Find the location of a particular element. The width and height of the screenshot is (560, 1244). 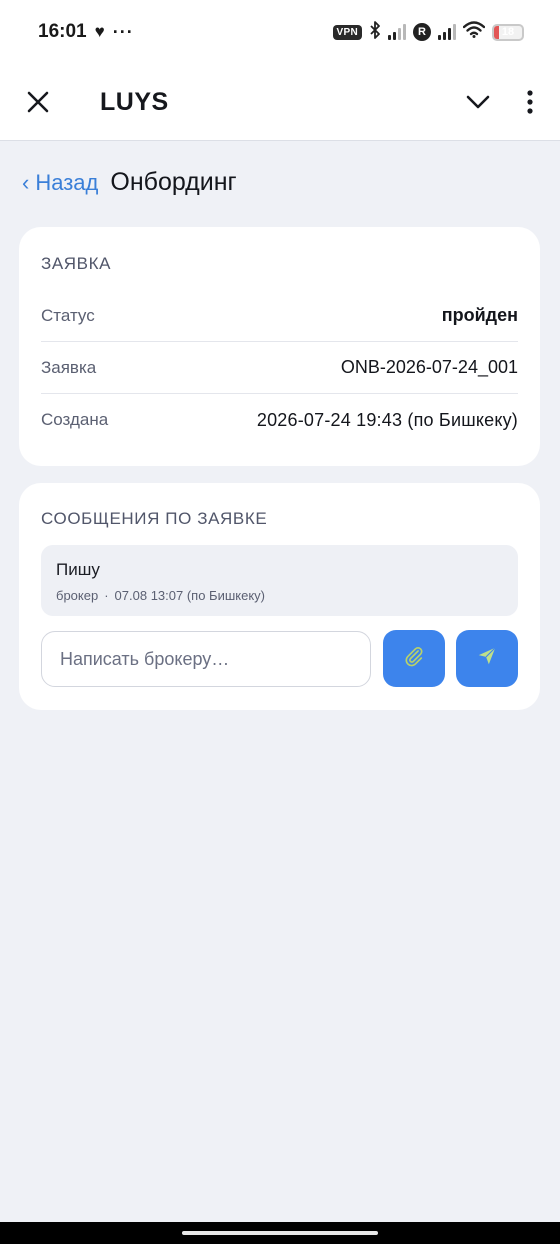

more-notifications-icon: ··· is located at coordinates (123, 31).